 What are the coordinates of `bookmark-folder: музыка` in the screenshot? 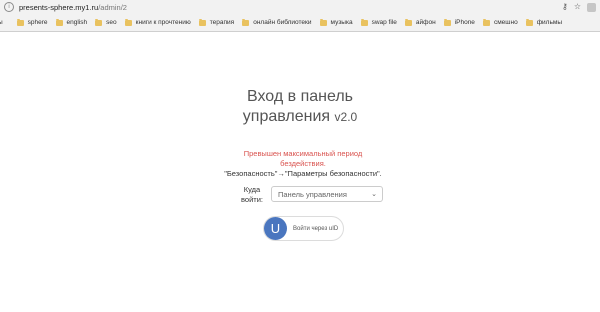 It's located at (336, 22).